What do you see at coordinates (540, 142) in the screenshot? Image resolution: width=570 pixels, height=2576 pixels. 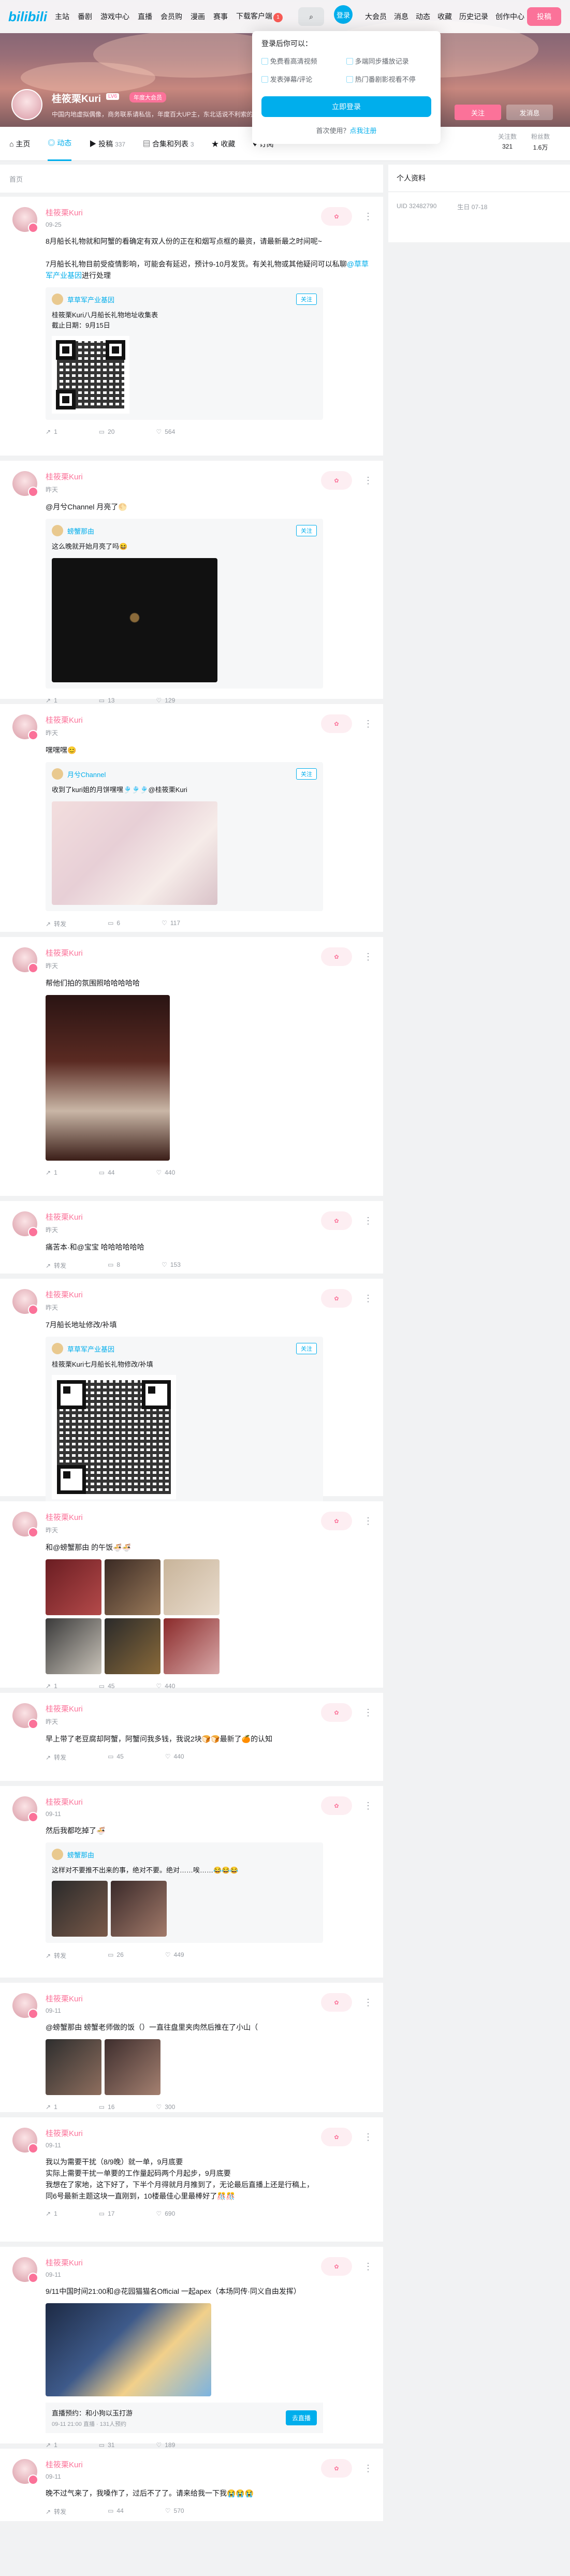 I see `stat-fans: 粉丝数 1.6万` at bounding box center [540, 142].